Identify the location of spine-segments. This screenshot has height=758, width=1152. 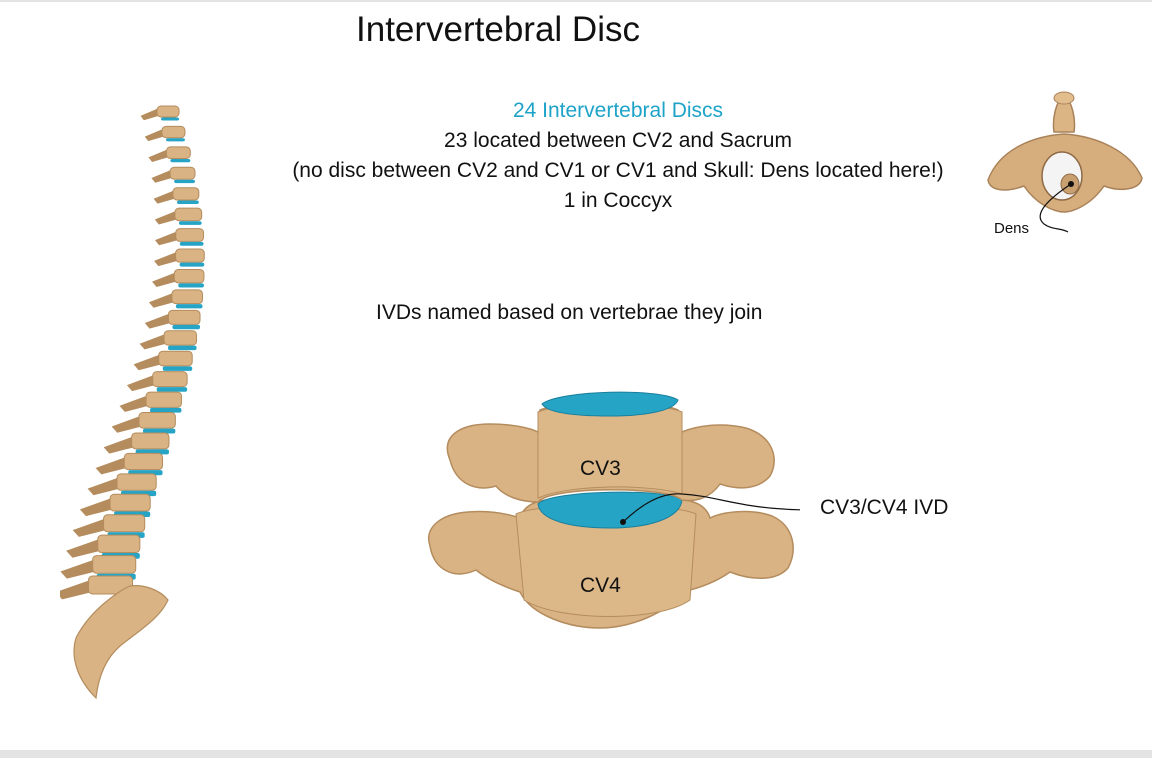
(132, 402).